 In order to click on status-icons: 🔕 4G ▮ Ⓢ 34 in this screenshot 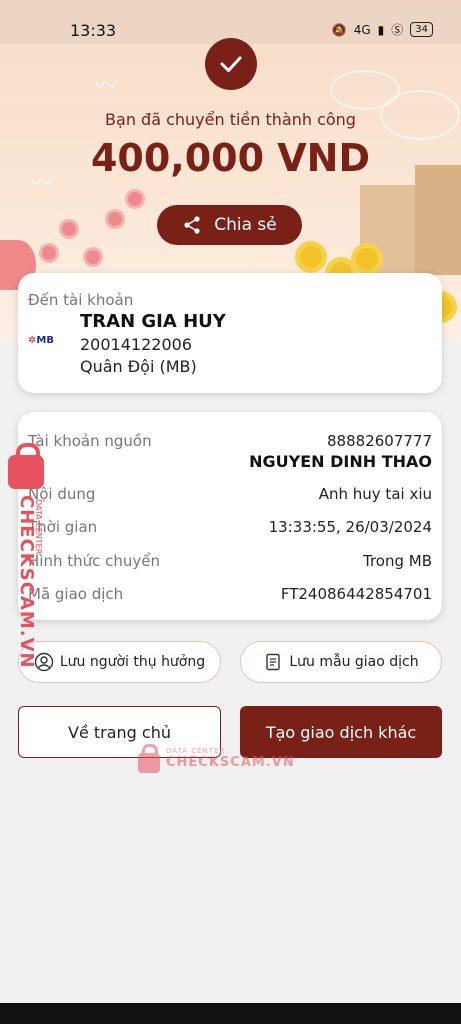, I will do `click(382, 29)`.